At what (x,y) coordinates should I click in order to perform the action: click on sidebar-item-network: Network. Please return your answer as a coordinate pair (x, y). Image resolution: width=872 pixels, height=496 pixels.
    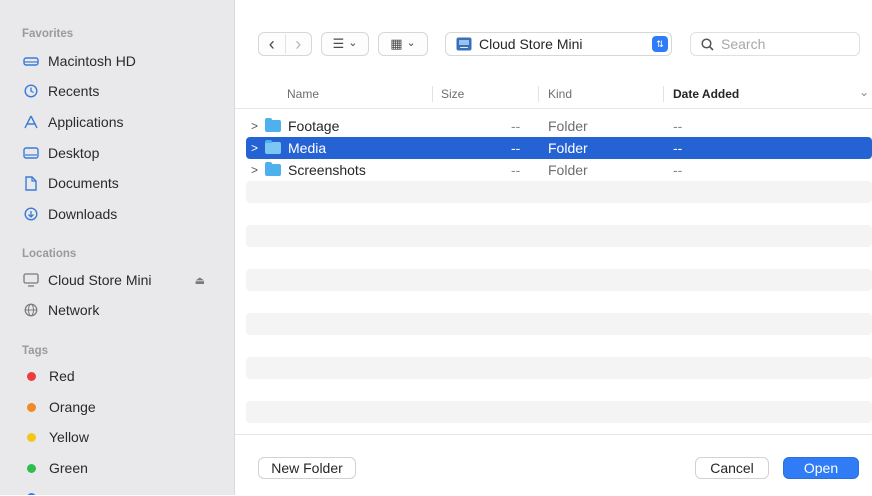
    Looking at the image, I should click on (119, 310).